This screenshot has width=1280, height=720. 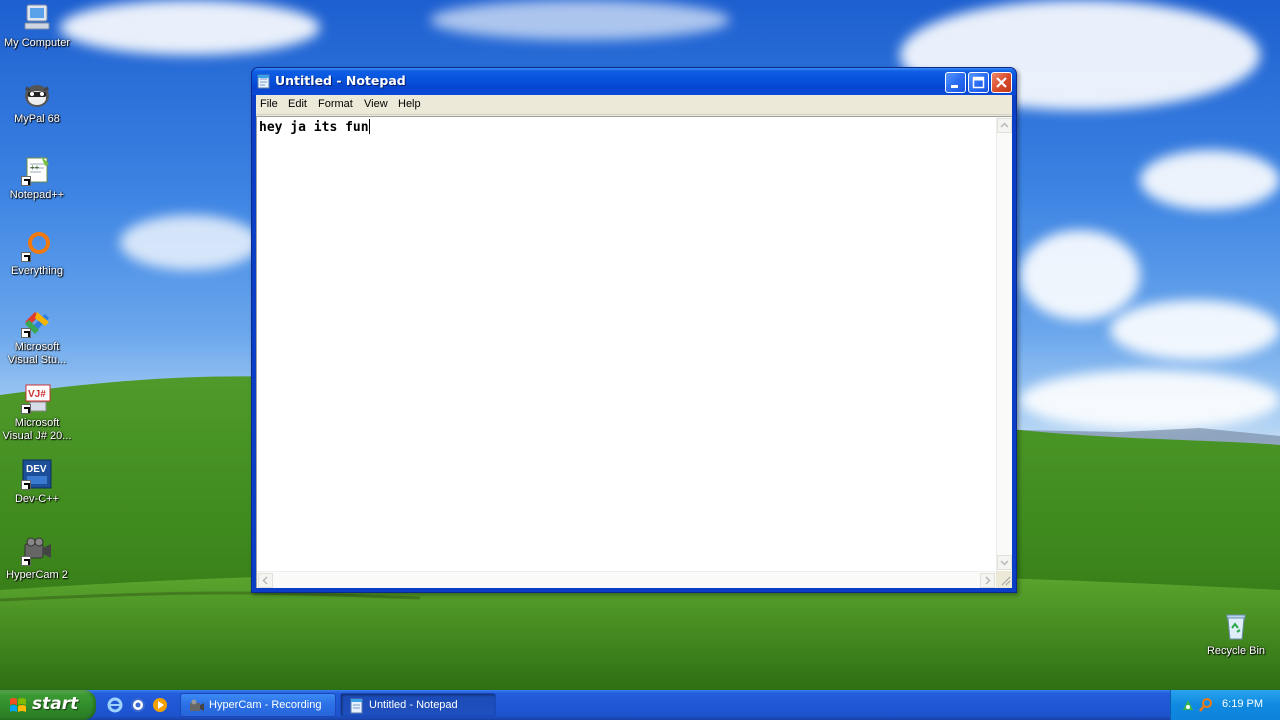 I want to click on my-computer-icon, so click(x=37, y=18).